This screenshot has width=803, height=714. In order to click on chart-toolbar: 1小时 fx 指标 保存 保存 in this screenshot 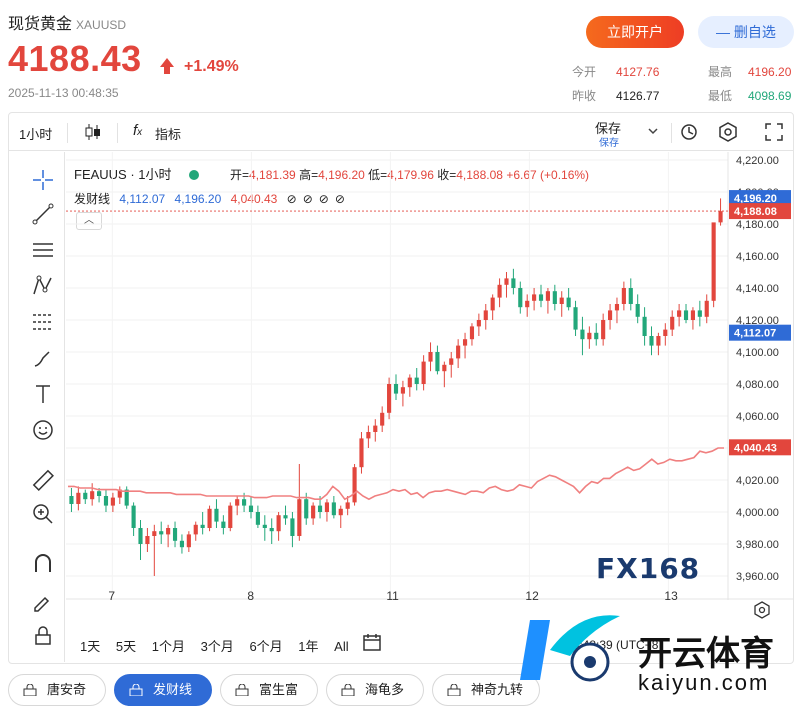, I will do `click(401, 132)`.